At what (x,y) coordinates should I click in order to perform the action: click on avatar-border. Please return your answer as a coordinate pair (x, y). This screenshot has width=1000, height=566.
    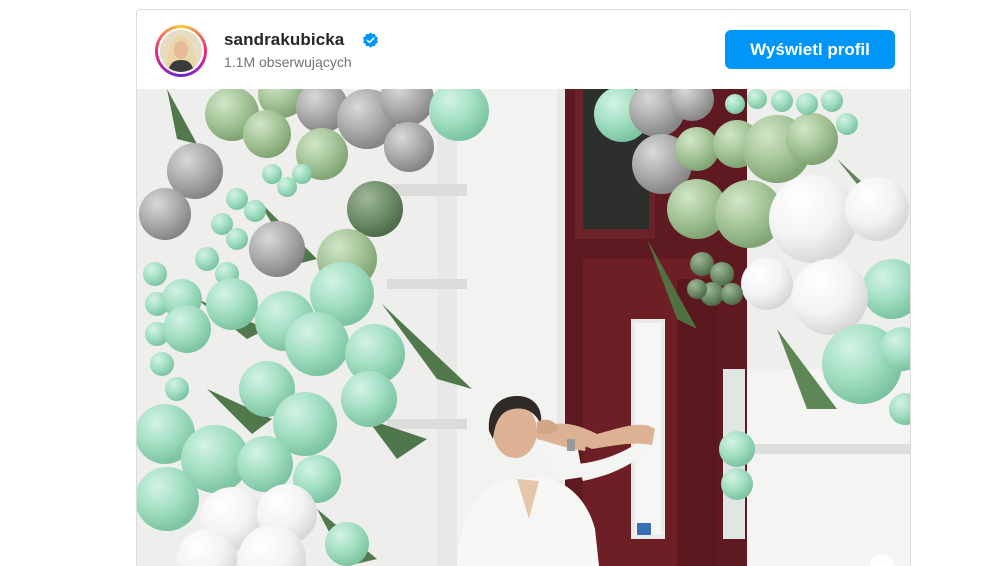
    Looking at the image, I should click on (181, 51).